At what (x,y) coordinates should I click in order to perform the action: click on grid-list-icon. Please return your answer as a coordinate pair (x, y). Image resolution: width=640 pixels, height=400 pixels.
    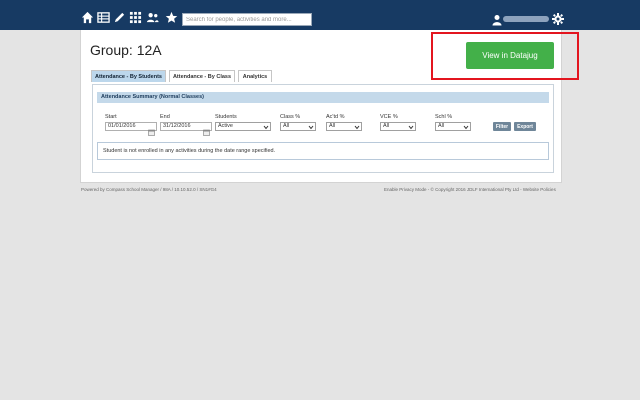
    Looking at the image, I should click on (103, 17).